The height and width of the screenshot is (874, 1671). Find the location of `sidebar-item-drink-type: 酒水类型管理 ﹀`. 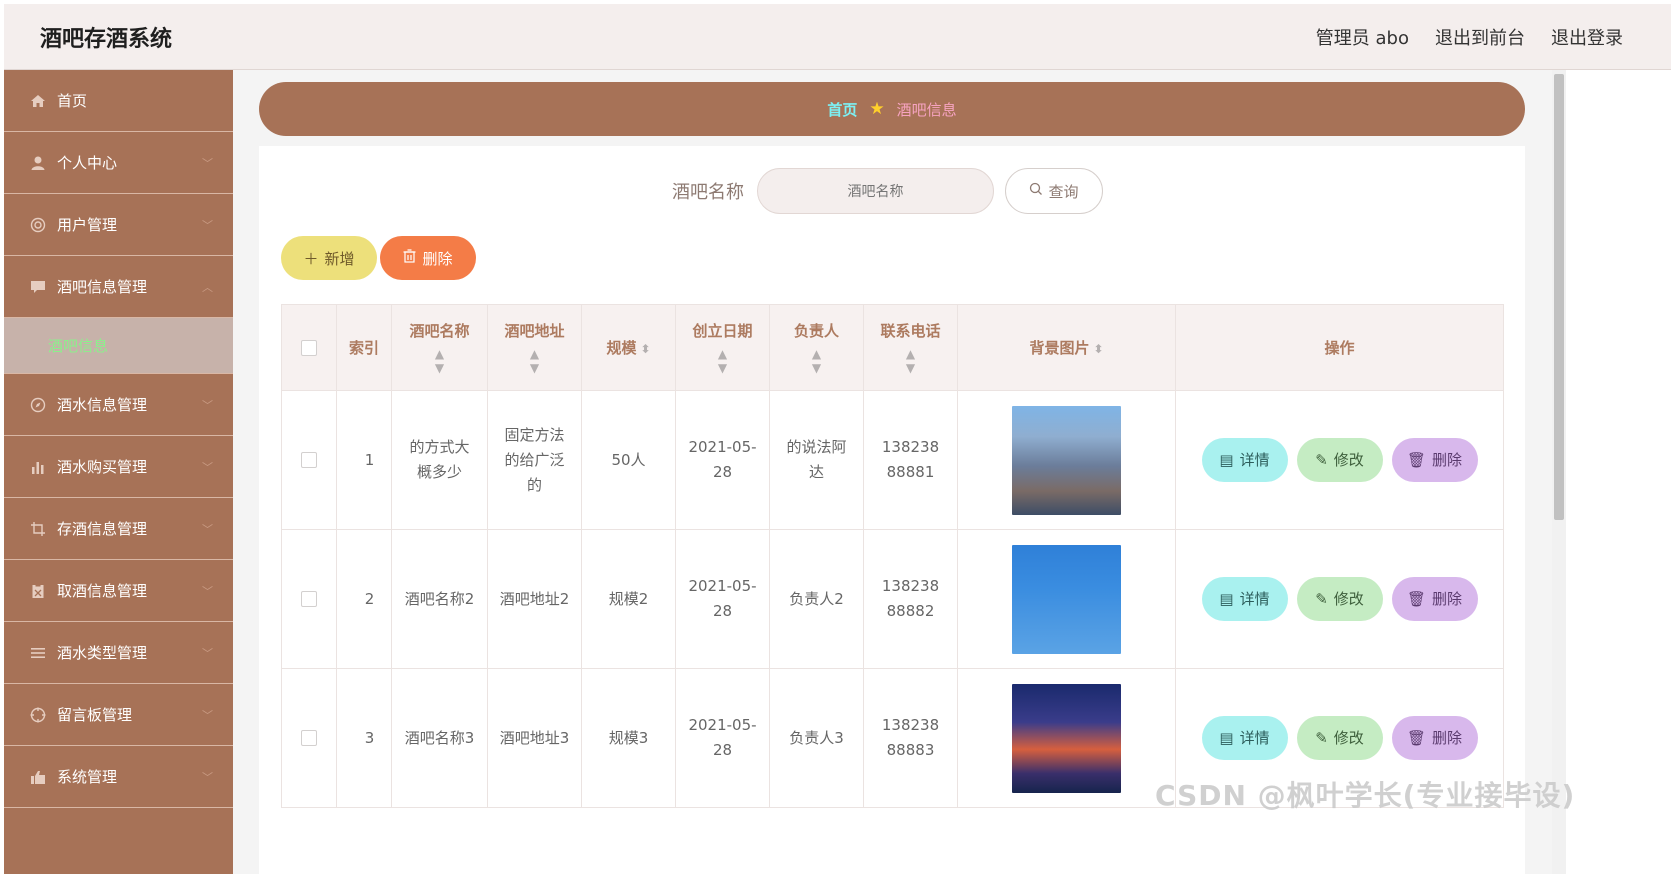

sidebar-item-drink-type: 酒水类型管理 ﹀ is located at coordinates (118, 653).